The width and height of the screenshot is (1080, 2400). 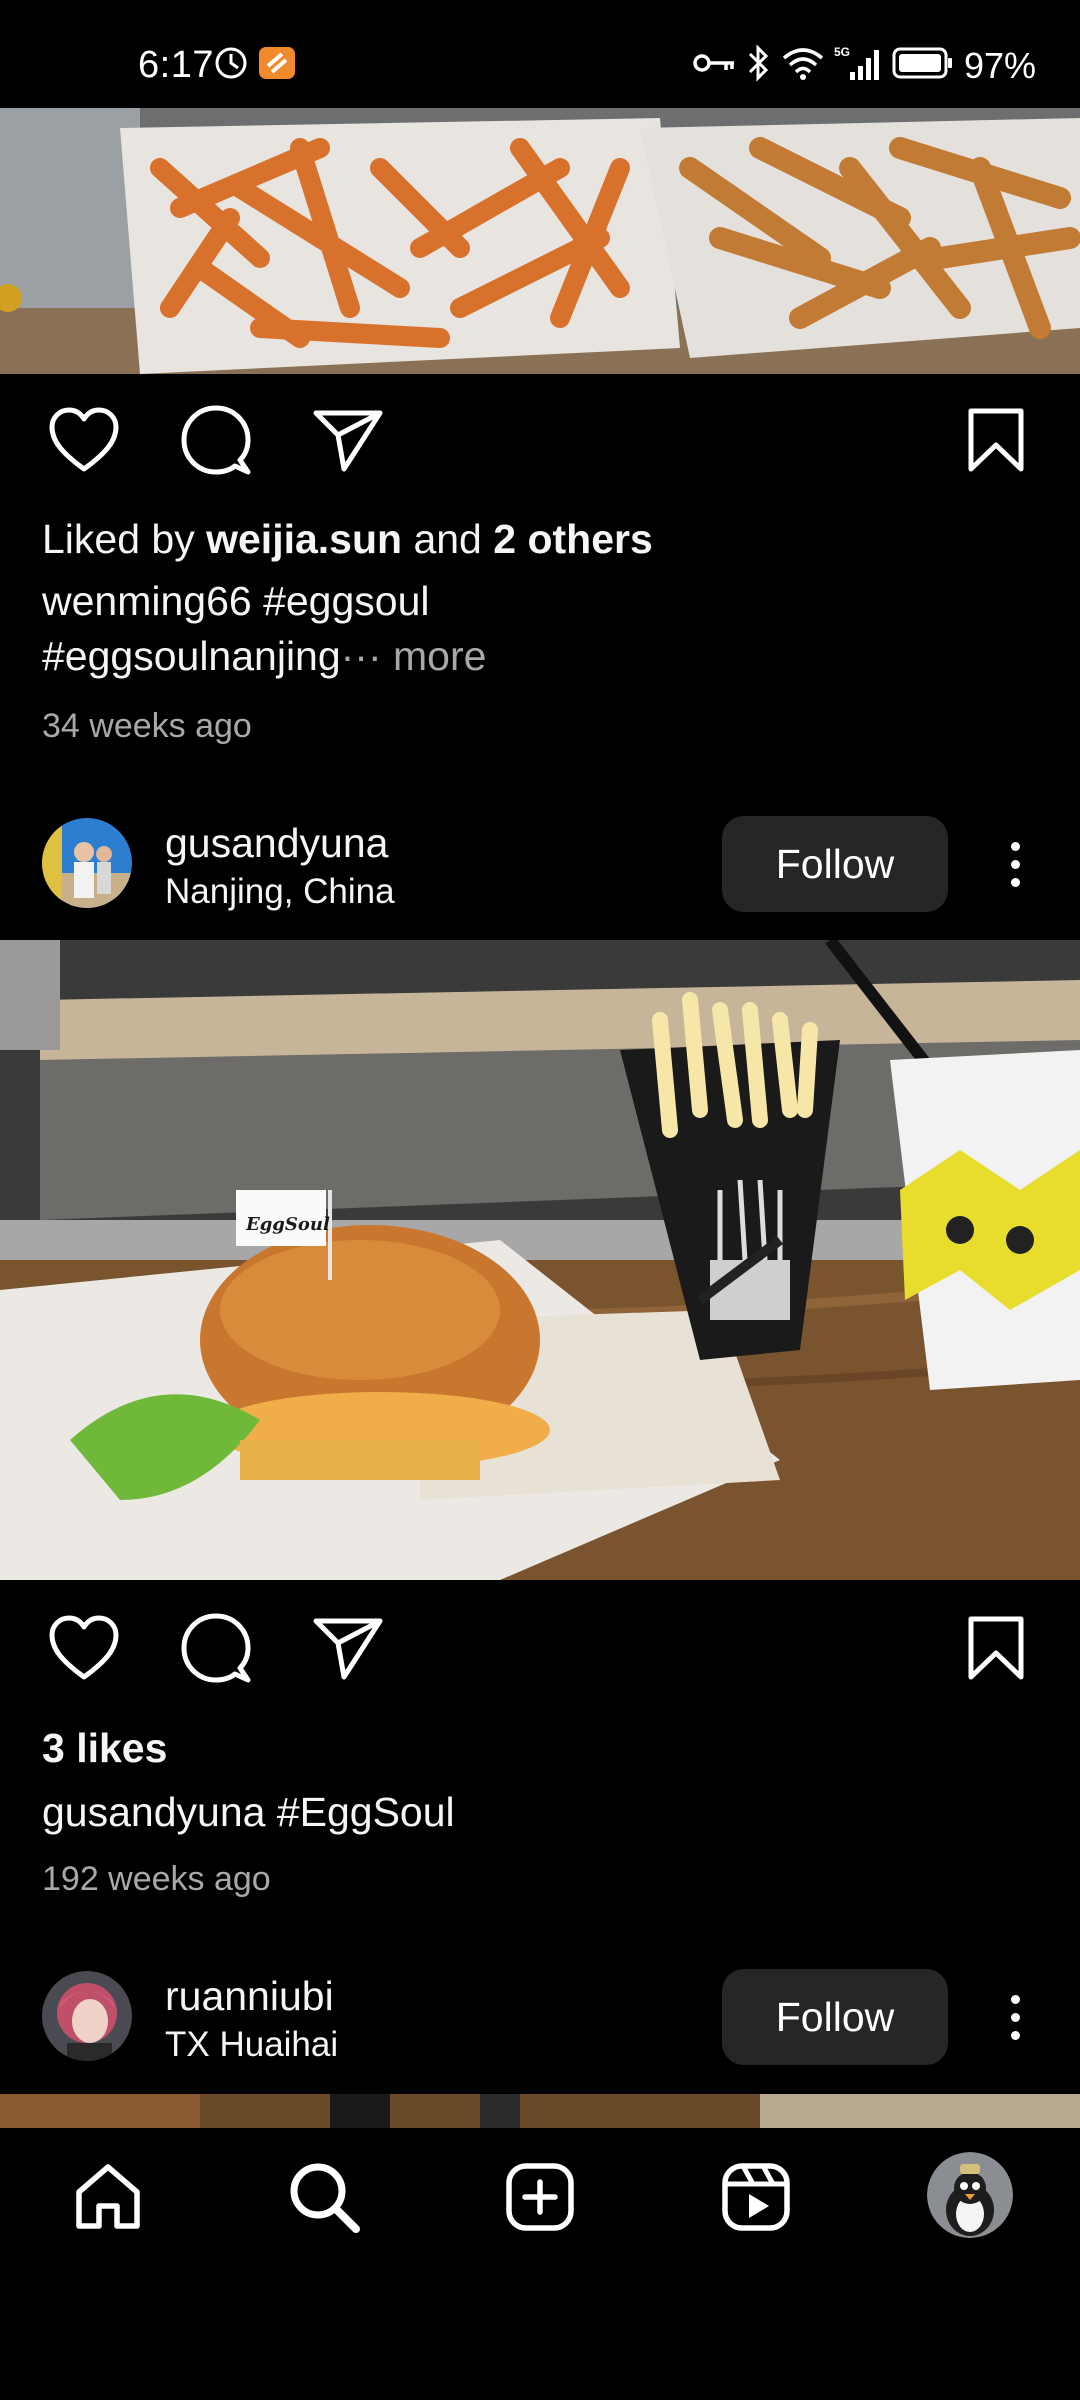 I want to click on bluetooth-icon, so click(x=759, y=65).